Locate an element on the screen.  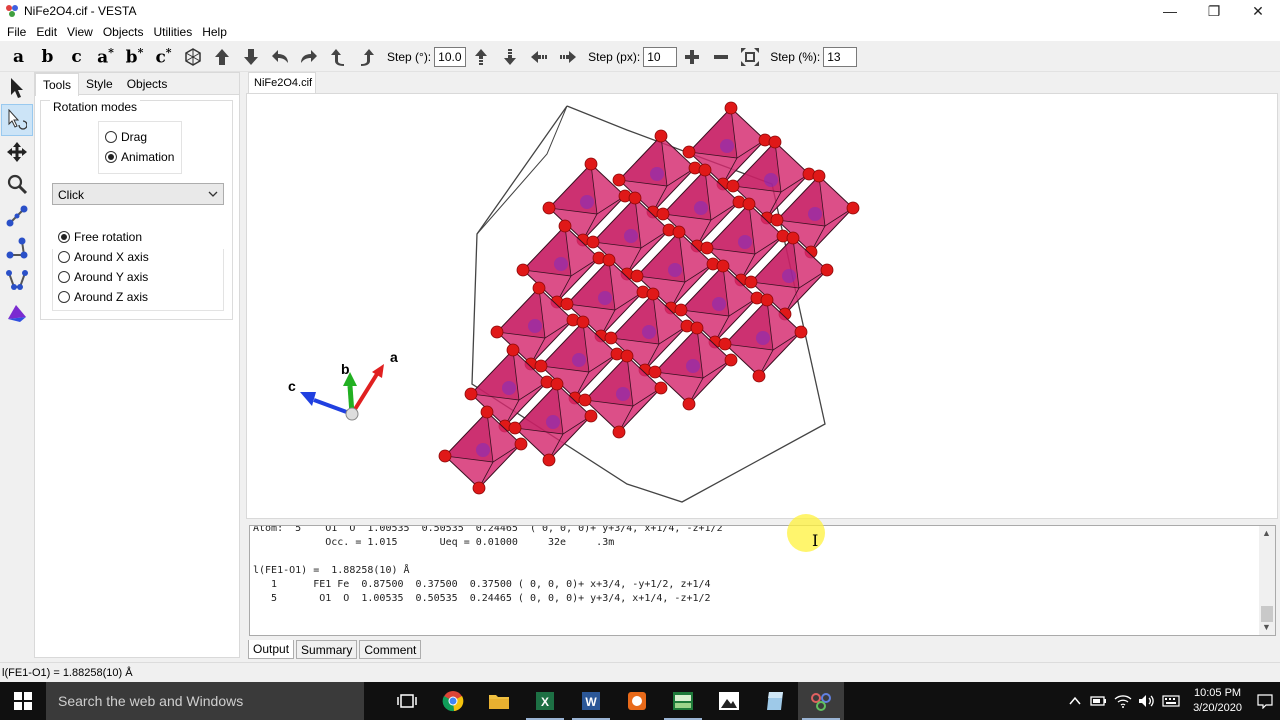
rotate-right-button is located at coordinates (308, 57).